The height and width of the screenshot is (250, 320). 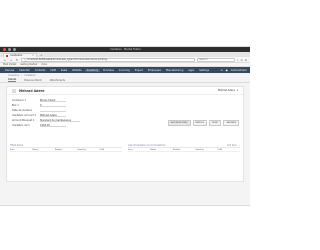 What do you see at coordinates (7, 55) in the screenshot?
I see `odoo-favicon-icon` at bounding box center [7, 55].